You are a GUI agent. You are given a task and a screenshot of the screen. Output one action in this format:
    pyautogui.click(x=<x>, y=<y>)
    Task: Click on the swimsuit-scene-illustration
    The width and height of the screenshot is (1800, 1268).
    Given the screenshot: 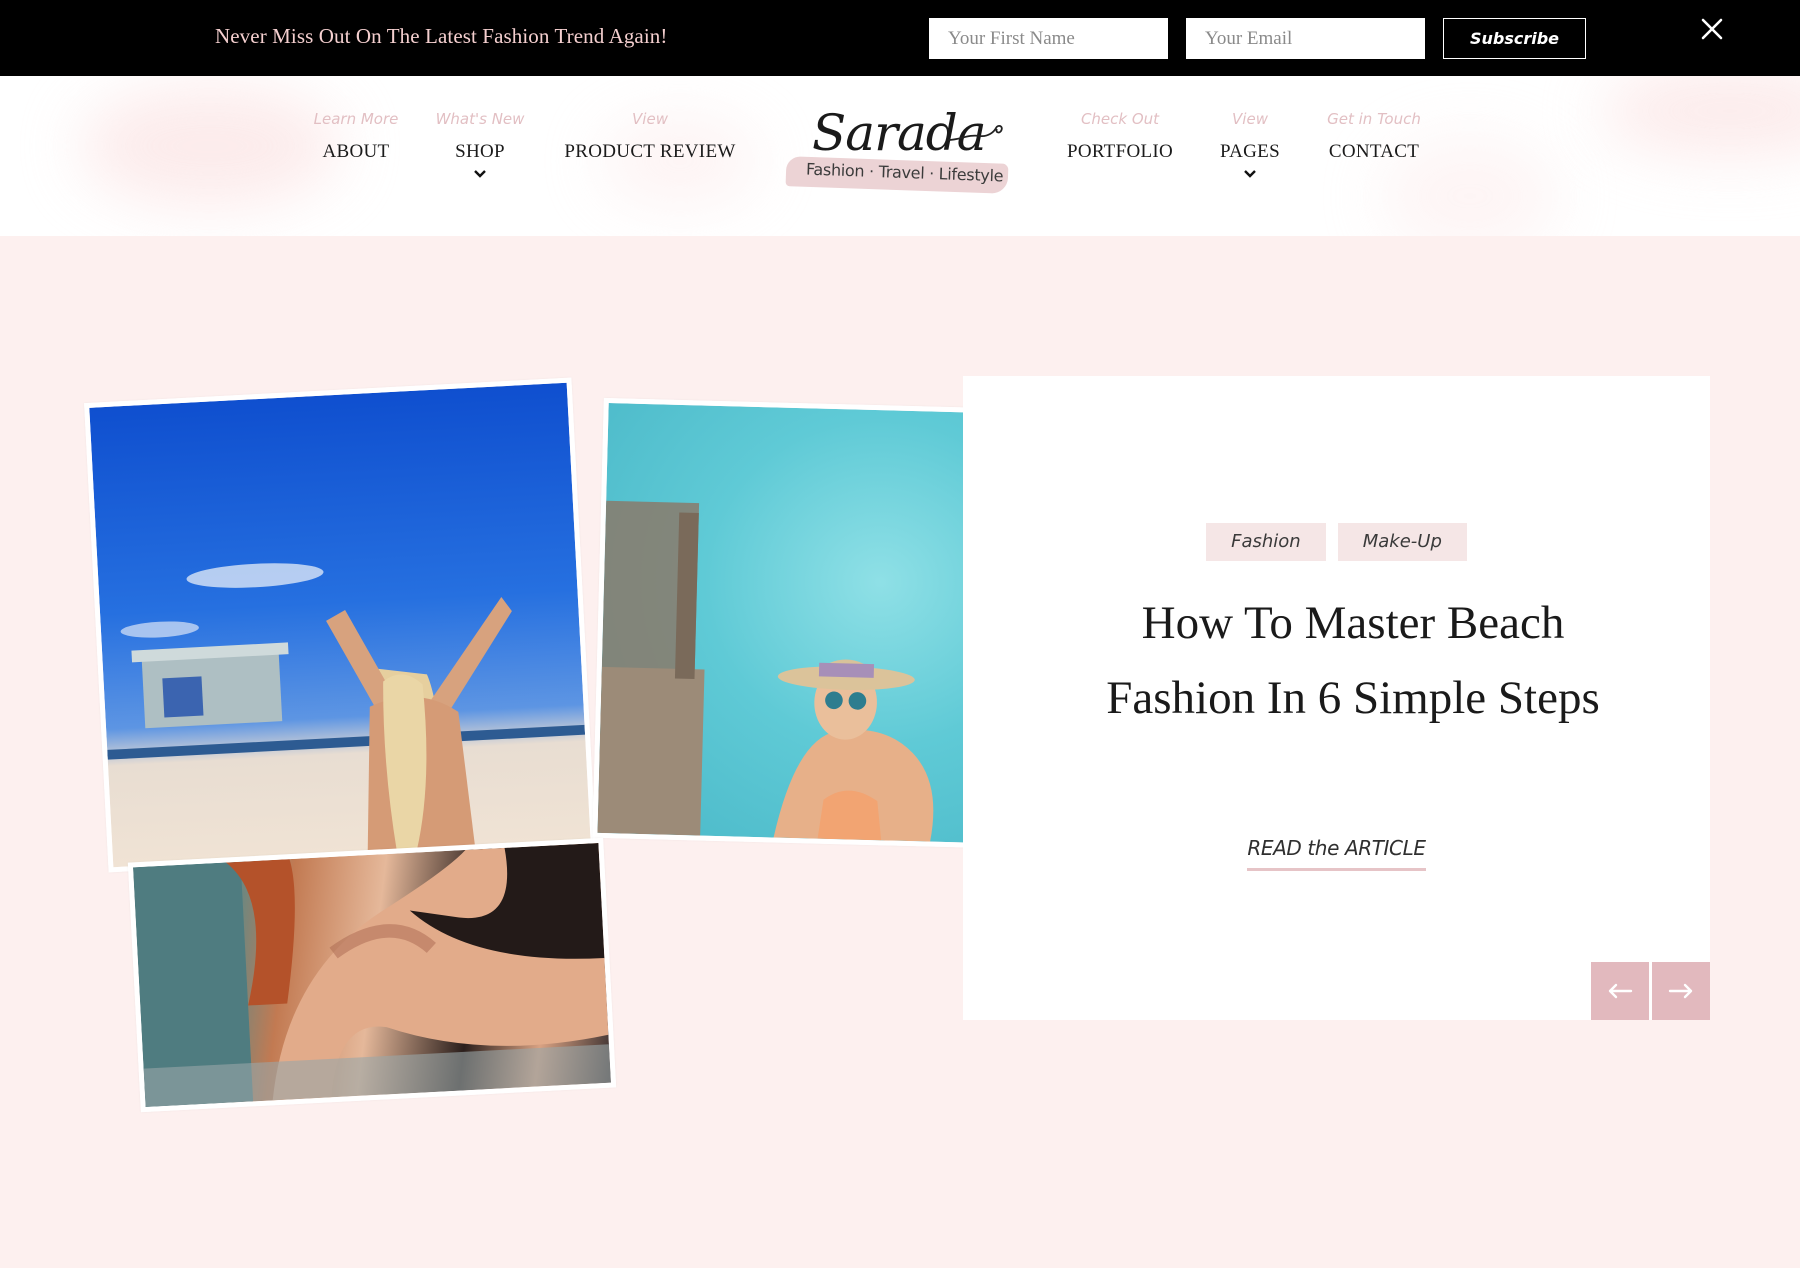 What is the action you would take?
    pyautogui.click(x=372, y=975)
    